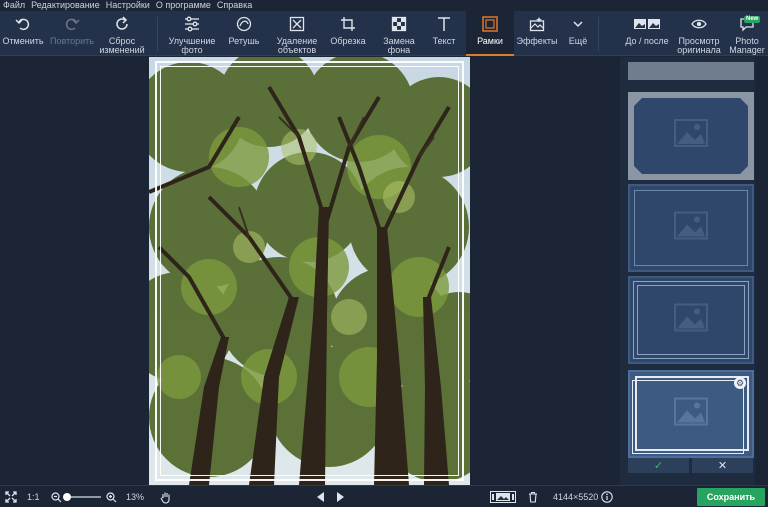 The image size is (768, 507). I want to click on filmstrip-icon, so click(503, 497).